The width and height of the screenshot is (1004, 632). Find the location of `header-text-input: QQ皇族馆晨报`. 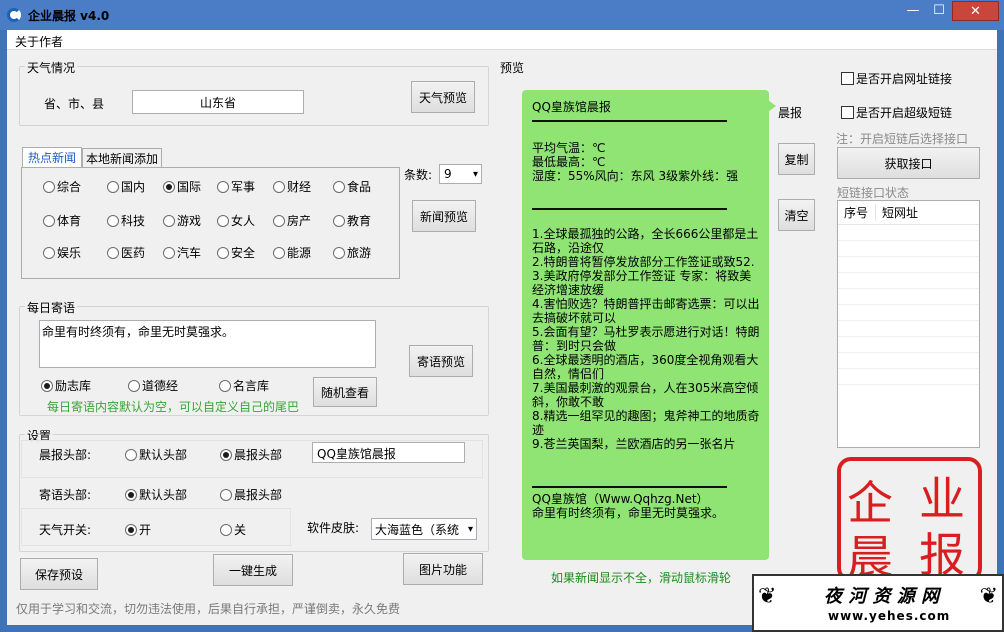

header-text-input: QQ皇族馆晨报 is located at coordinates (388, 452).